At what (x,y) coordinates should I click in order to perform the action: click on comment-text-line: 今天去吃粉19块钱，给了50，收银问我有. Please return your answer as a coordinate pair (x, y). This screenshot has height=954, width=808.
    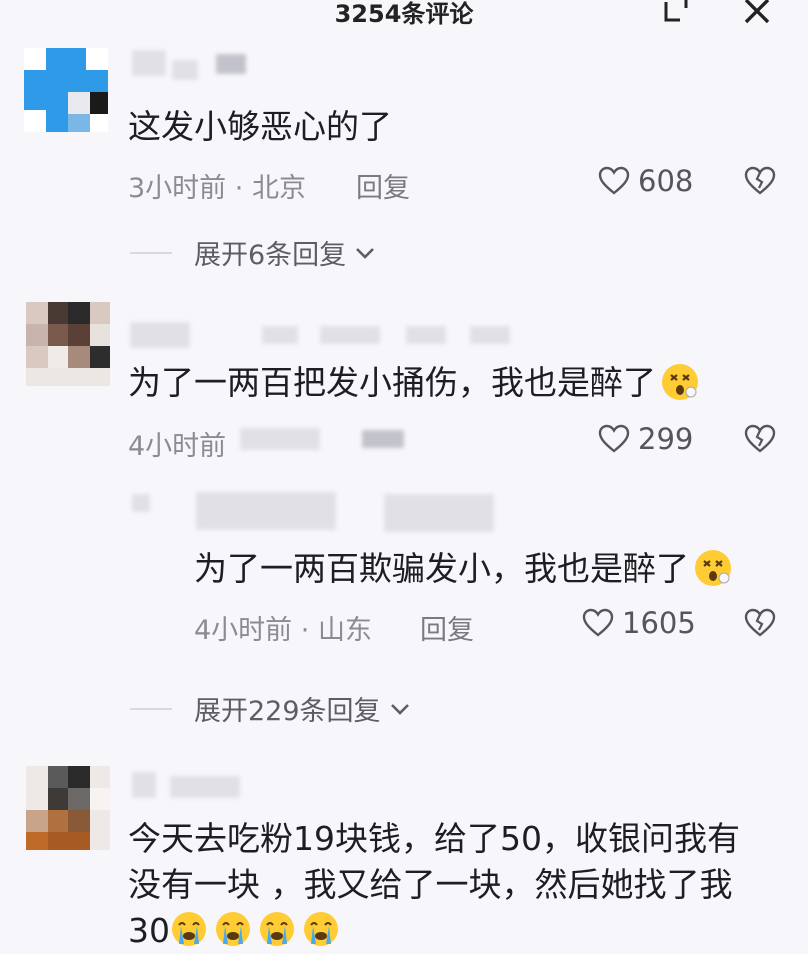
    Looking at the image, I should click on (434, 838).